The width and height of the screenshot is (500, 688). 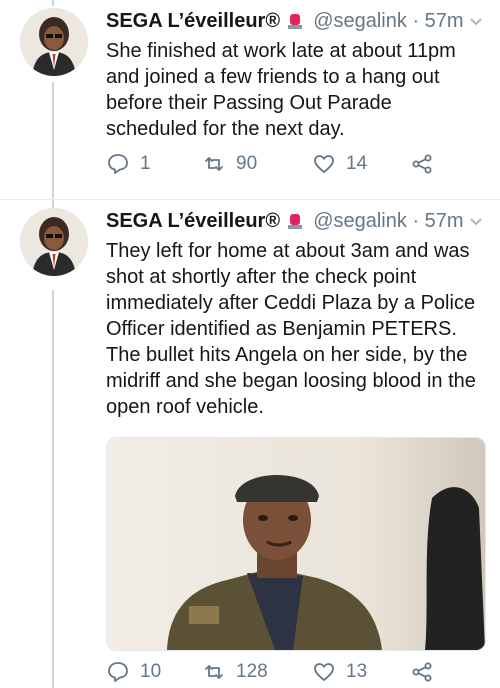 I want to click on reply-count: 10, so click(x=151, y=671).